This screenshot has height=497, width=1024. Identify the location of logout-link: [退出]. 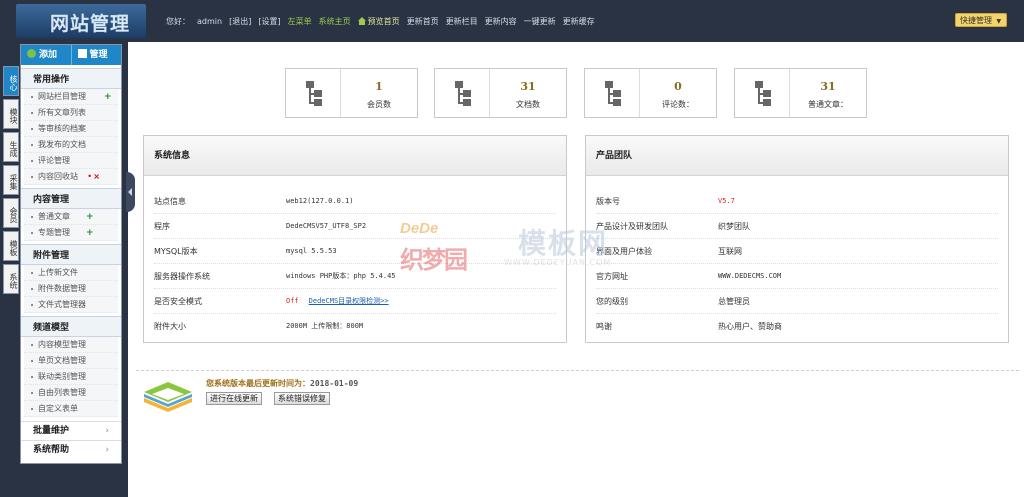
(240, 21).